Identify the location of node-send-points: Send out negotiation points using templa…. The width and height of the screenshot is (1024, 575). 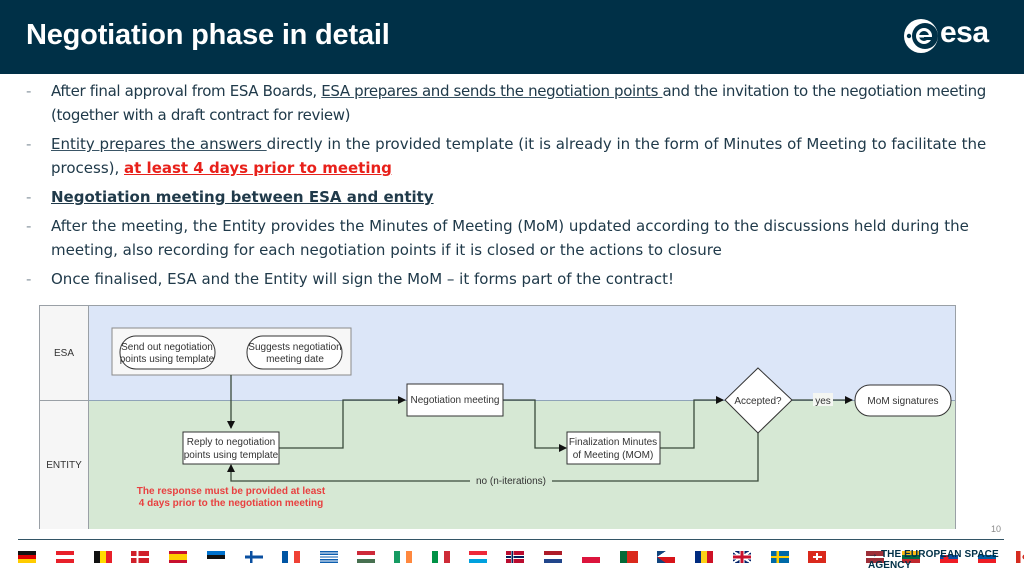
(167, 352).